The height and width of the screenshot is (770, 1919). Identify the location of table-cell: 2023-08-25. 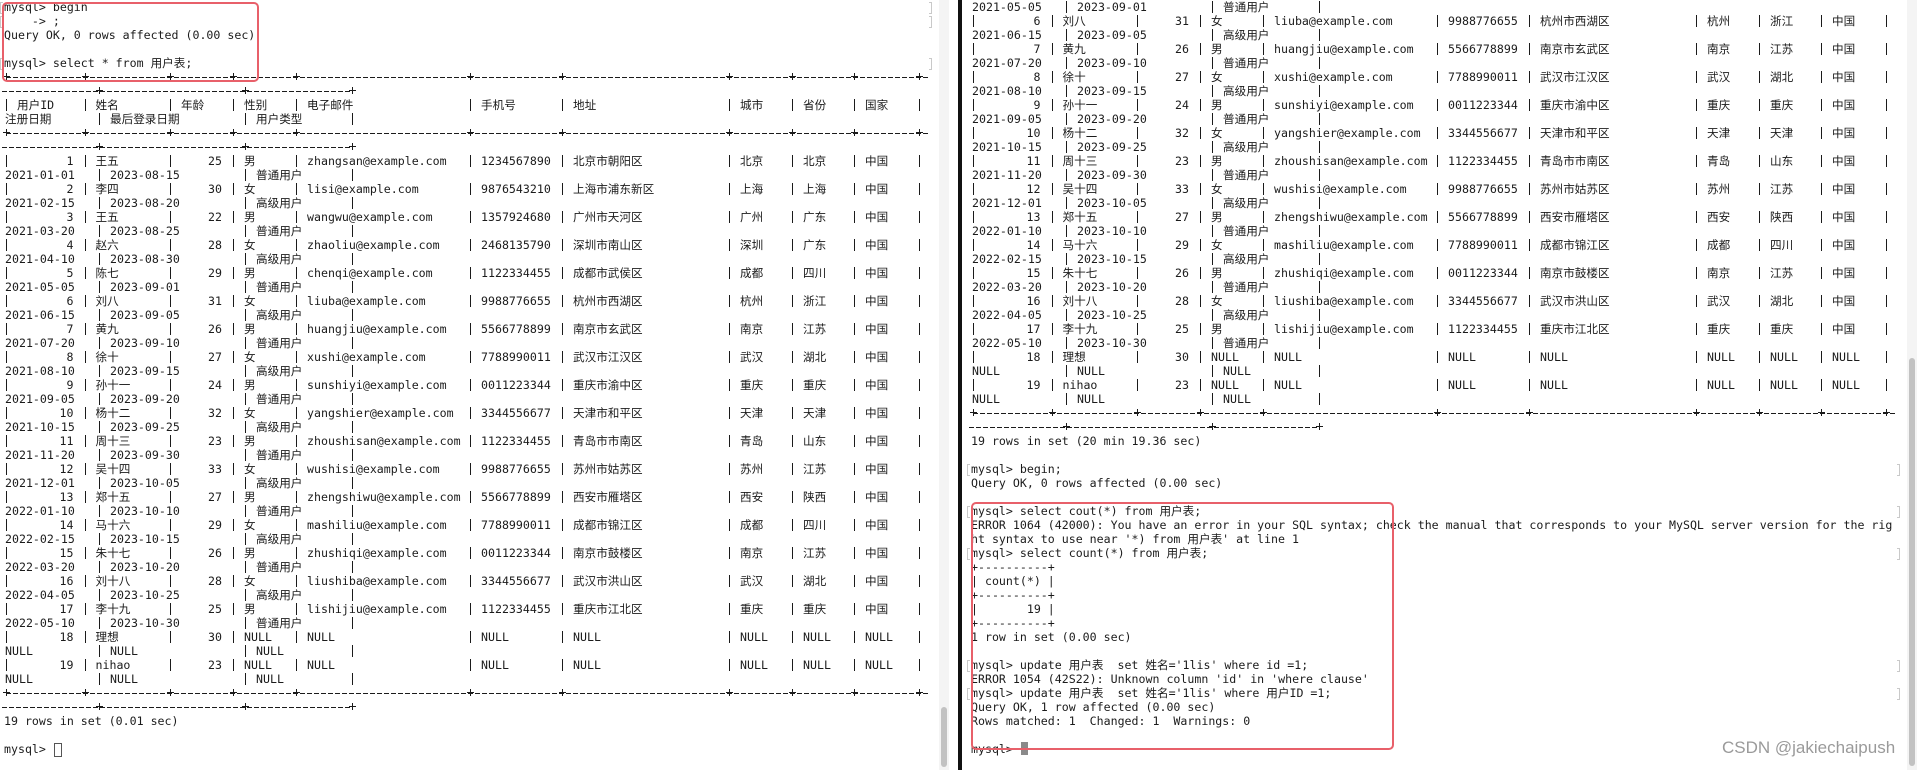
(145, 231).